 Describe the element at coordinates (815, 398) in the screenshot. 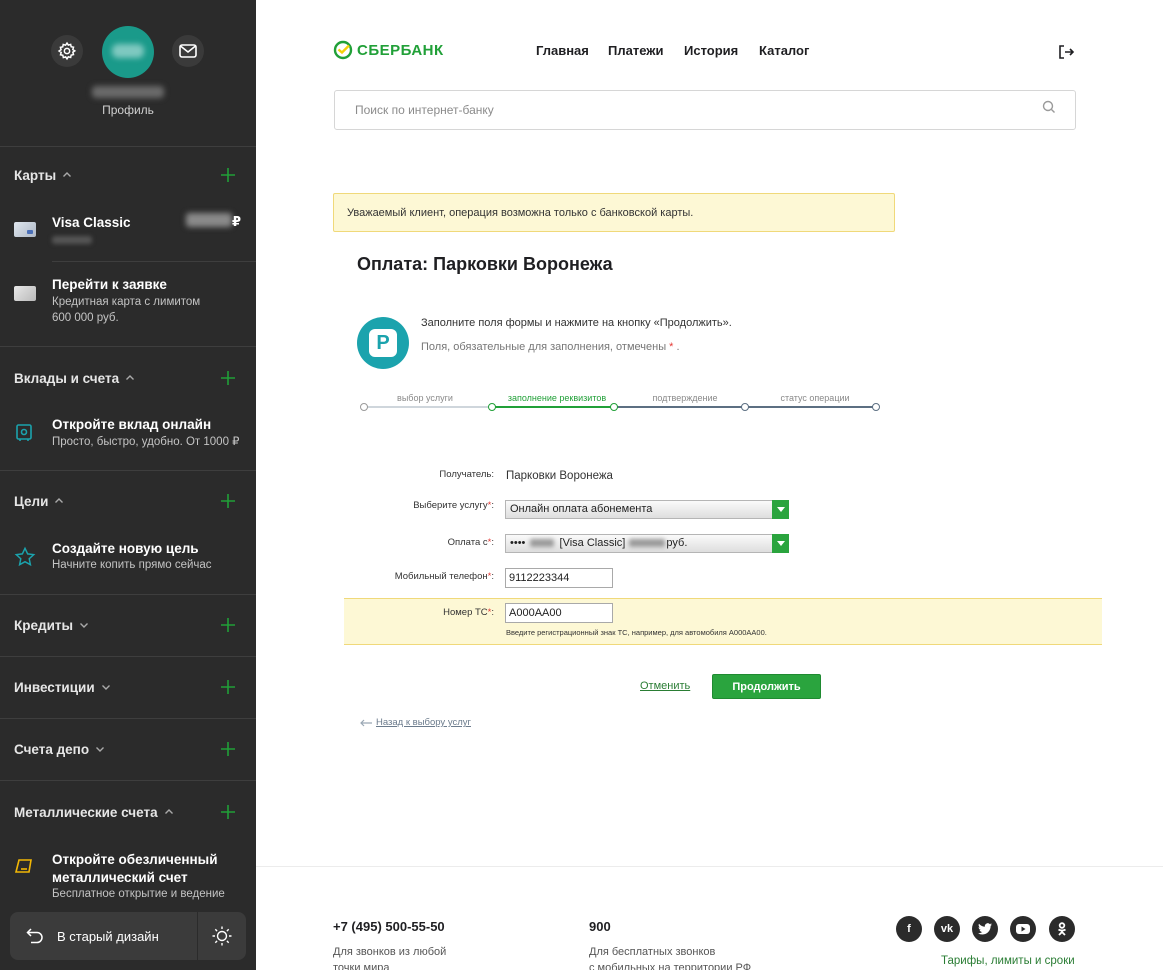

I see `step-status: статус операции` at that location.